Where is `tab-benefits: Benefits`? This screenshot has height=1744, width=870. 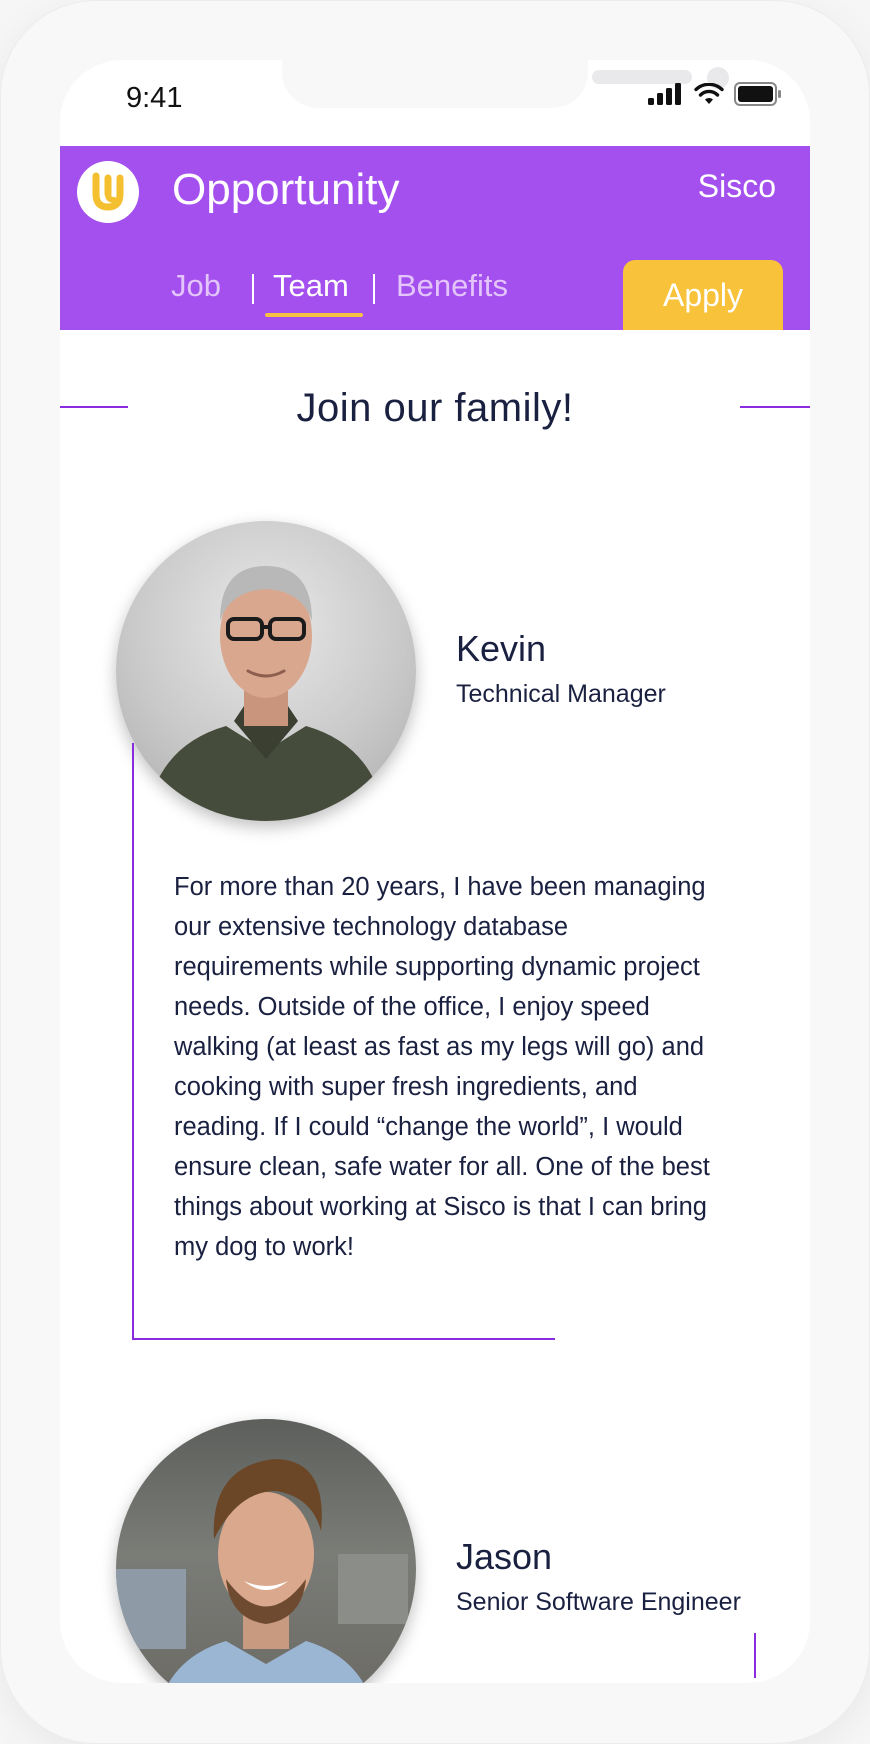
tab-benefits: Benefits is located at coordinates (452, 286).